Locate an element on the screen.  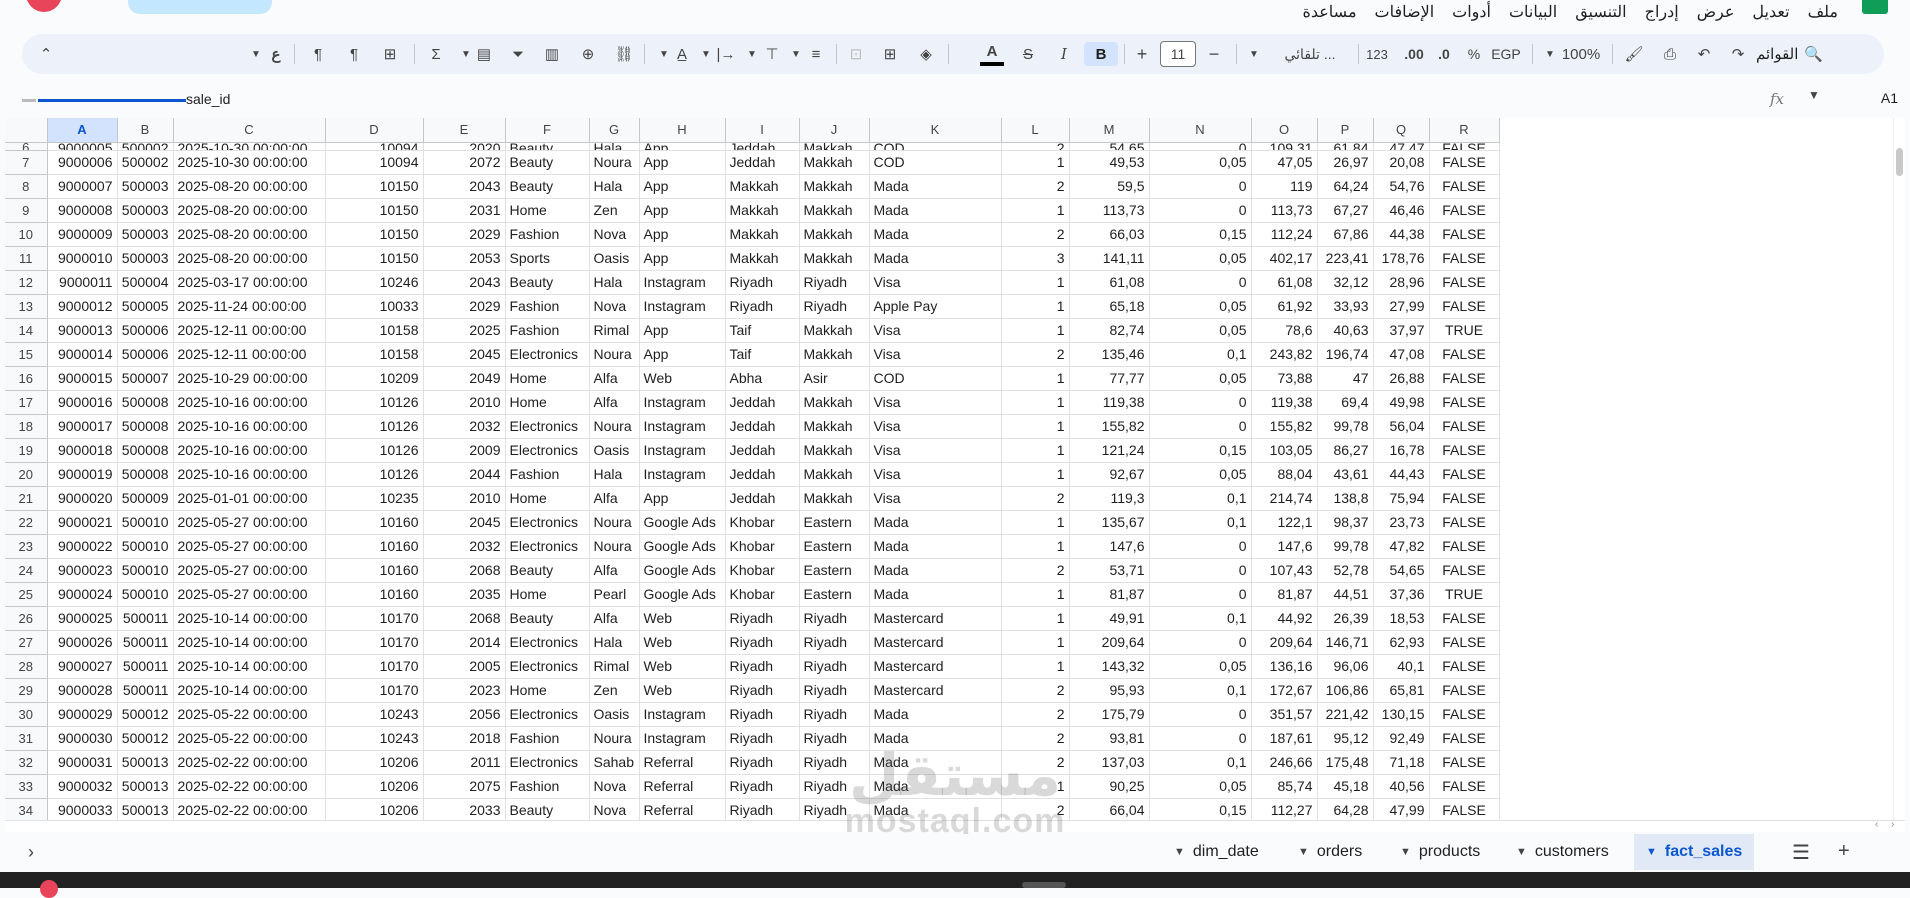
cell-m: 61,08 is located at coordinates (1109, 282).